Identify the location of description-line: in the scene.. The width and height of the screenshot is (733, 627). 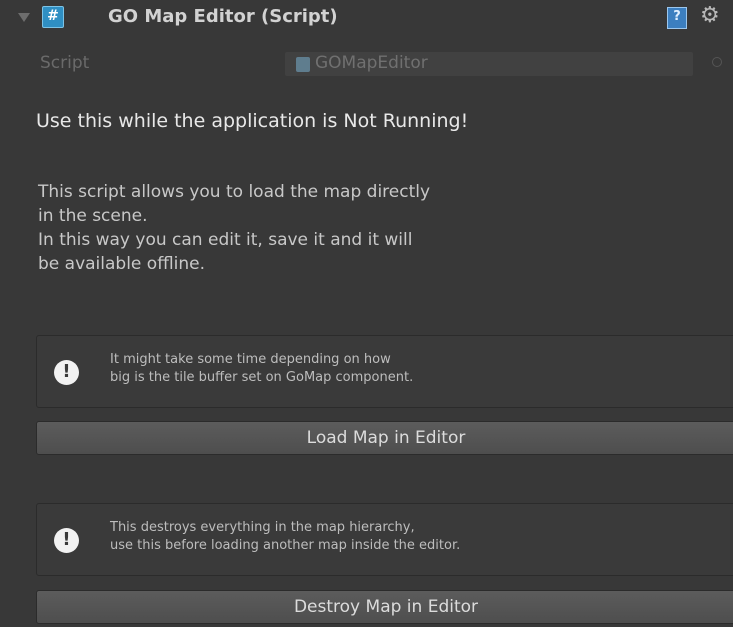
(93, 216).